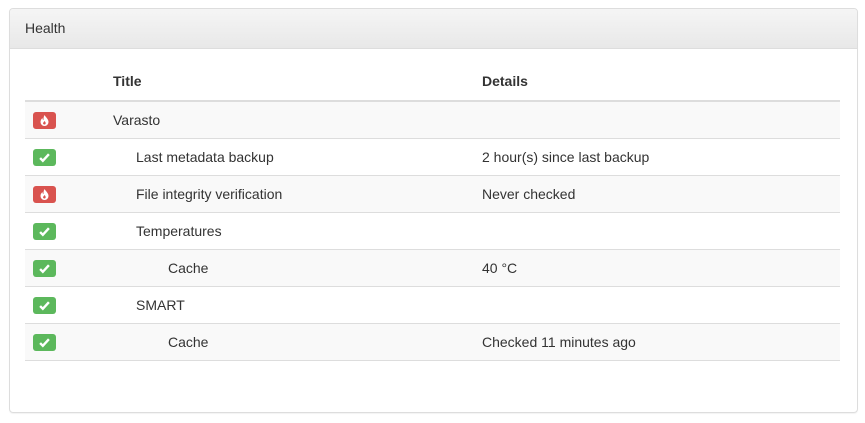 Image resolution: width=865 pixels, height=423 pixels. Describe the element at coordinates (297, 231) in the screenshot. I see `title-cell: Temperatures` at that location.